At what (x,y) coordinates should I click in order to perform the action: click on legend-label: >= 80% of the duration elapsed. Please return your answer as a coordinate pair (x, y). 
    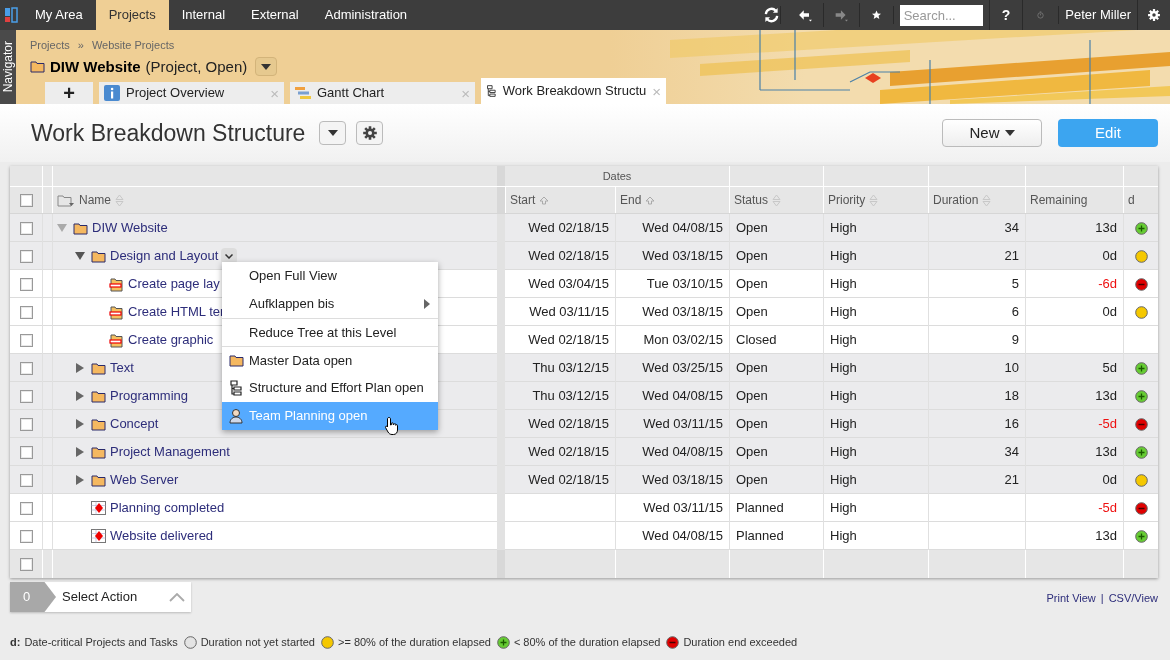
    Looking at the image, I should click on (414, 642).